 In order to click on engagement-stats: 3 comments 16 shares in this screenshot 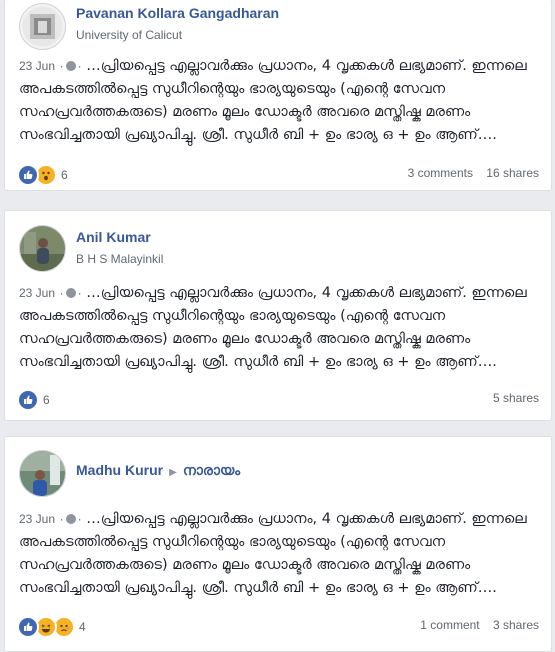, I will do `click(468, 173)`.